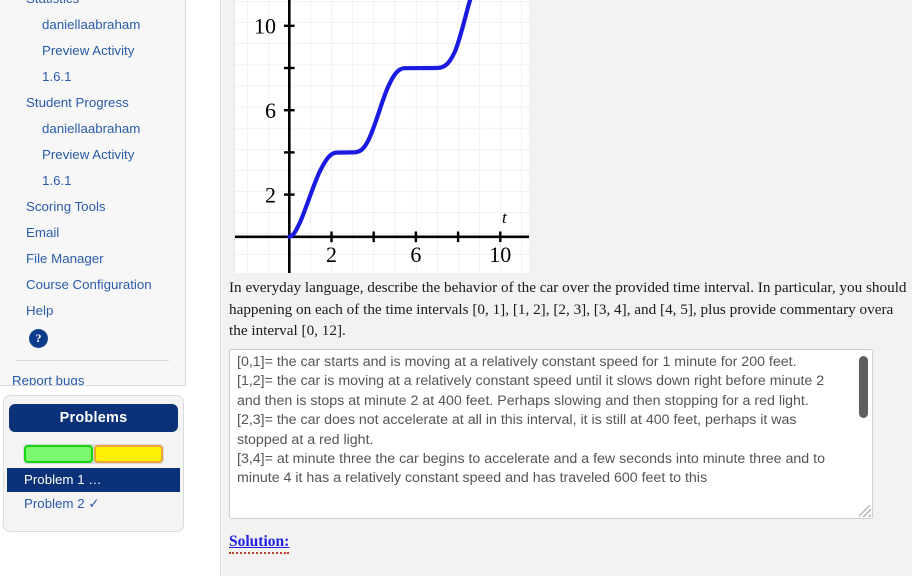 This screenshot has width=912, height=576. What do you see at coordinates (92, 6) in the screenshot?
I see `sidebar-item-statistics: Statistics` at bounding box center [92, 6].